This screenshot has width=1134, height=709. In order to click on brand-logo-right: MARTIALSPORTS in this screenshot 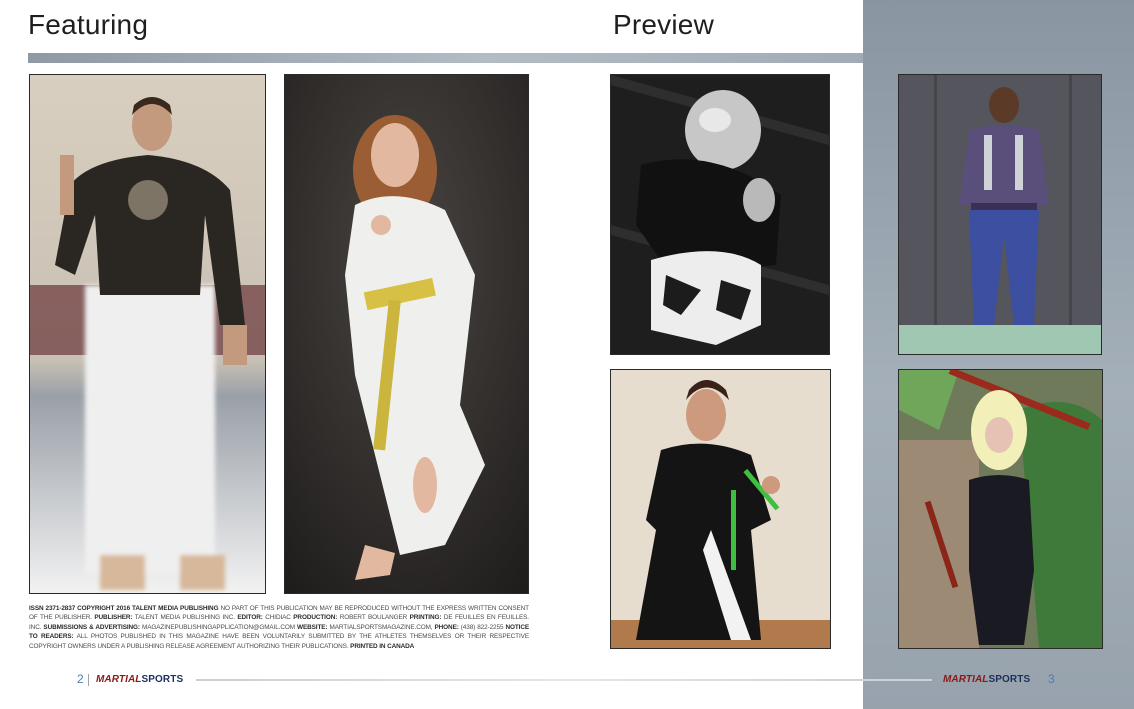, I will do `click(986, 679)`.